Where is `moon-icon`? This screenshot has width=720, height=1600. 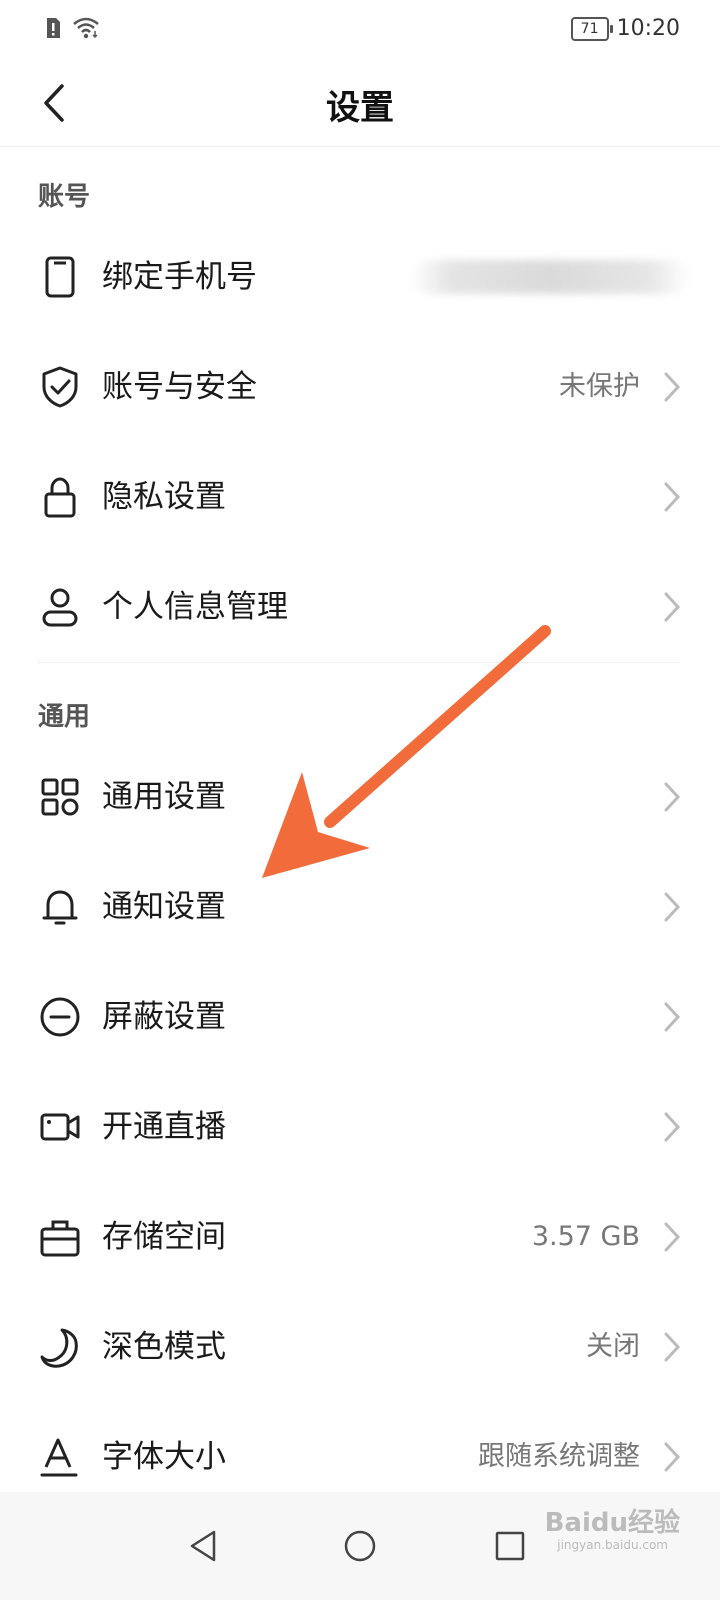
moon-icon is located at coordinates (59, 1348).